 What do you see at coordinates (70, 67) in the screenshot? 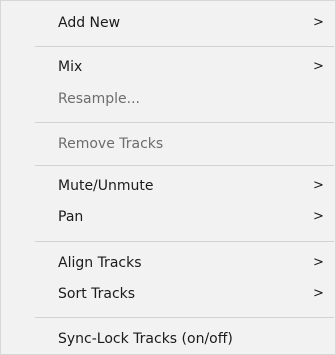
I see `menu-item-label: Mix` at bounding box center [70, 67].